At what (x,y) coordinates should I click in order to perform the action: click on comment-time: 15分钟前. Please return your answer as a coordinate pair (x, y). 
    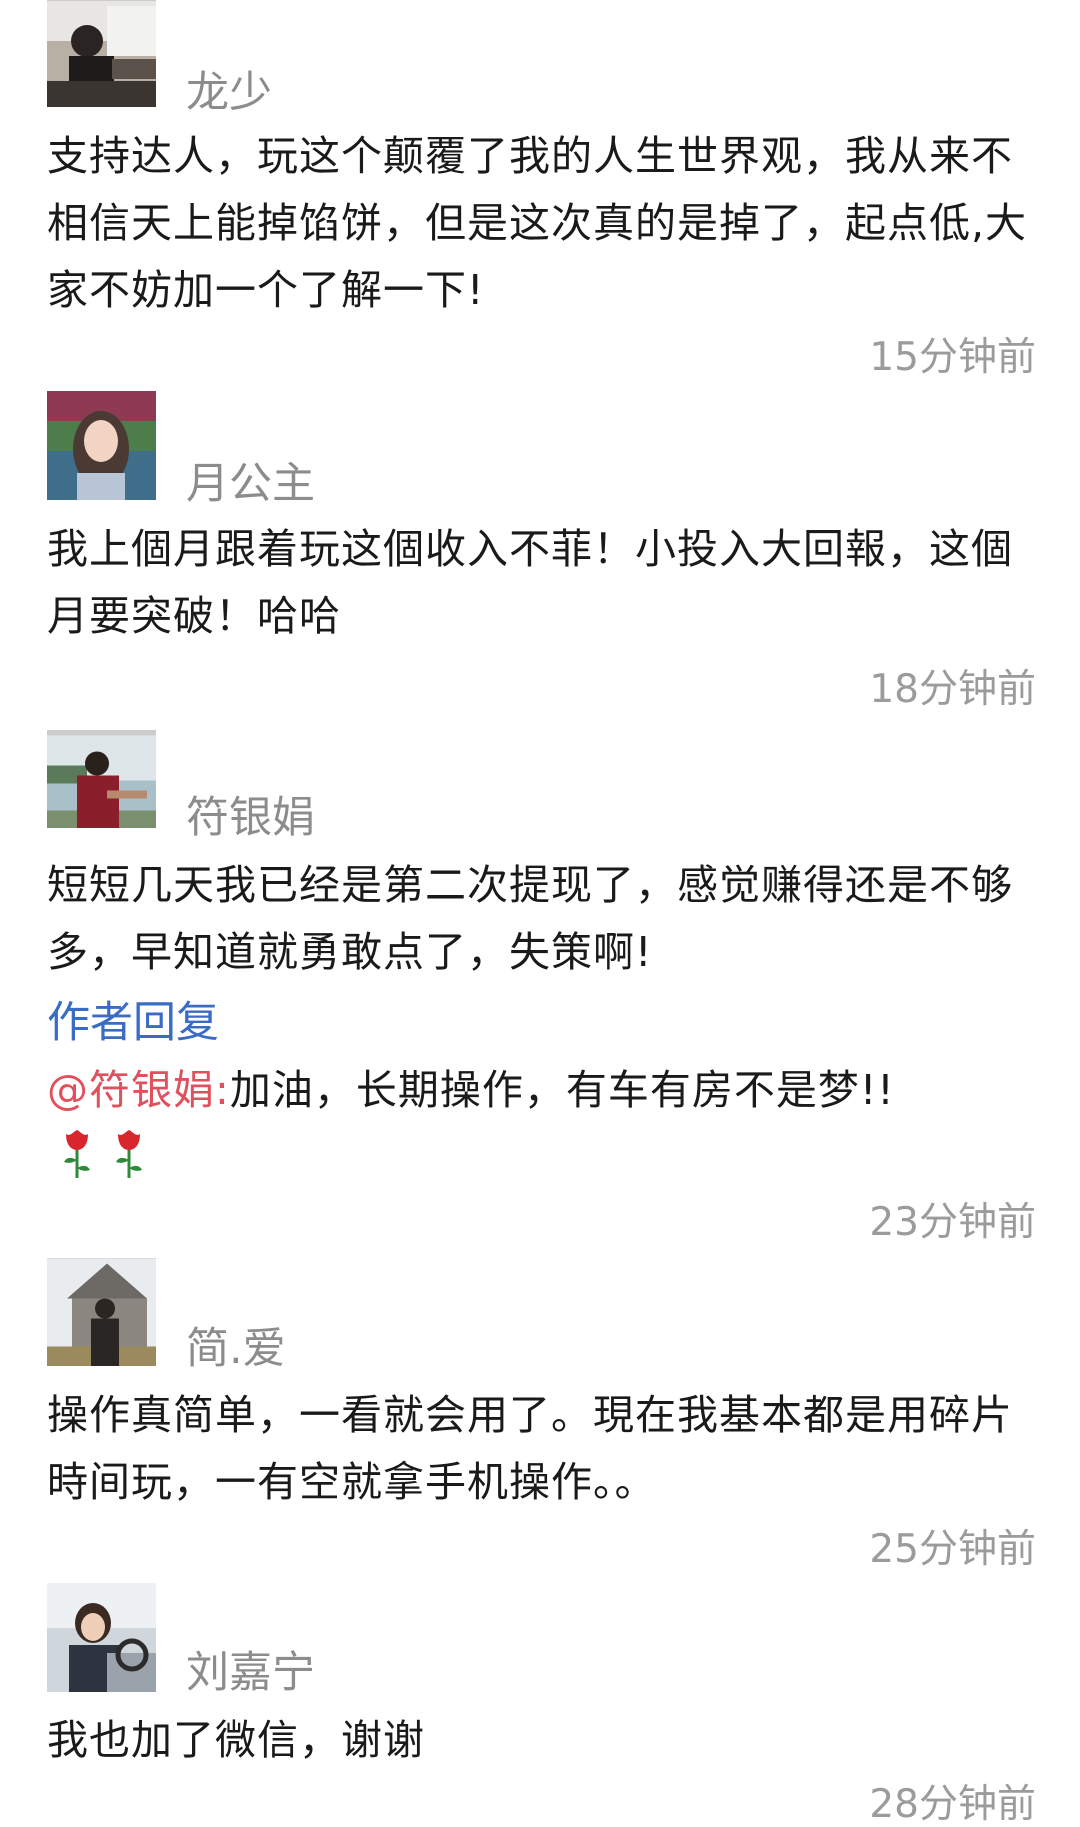
    Looking at the image, I should click on (952, 357).